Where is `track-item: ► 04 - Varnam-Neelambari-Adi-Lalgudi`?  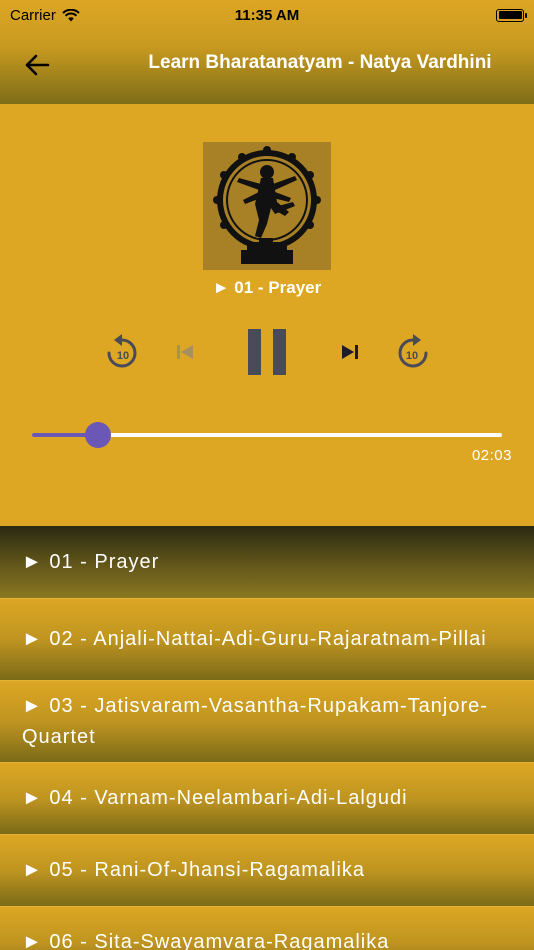 track-item: ► 04 - Varnam-Neelambari-Adi-Lalgudi is located at coordinates (267, 798).